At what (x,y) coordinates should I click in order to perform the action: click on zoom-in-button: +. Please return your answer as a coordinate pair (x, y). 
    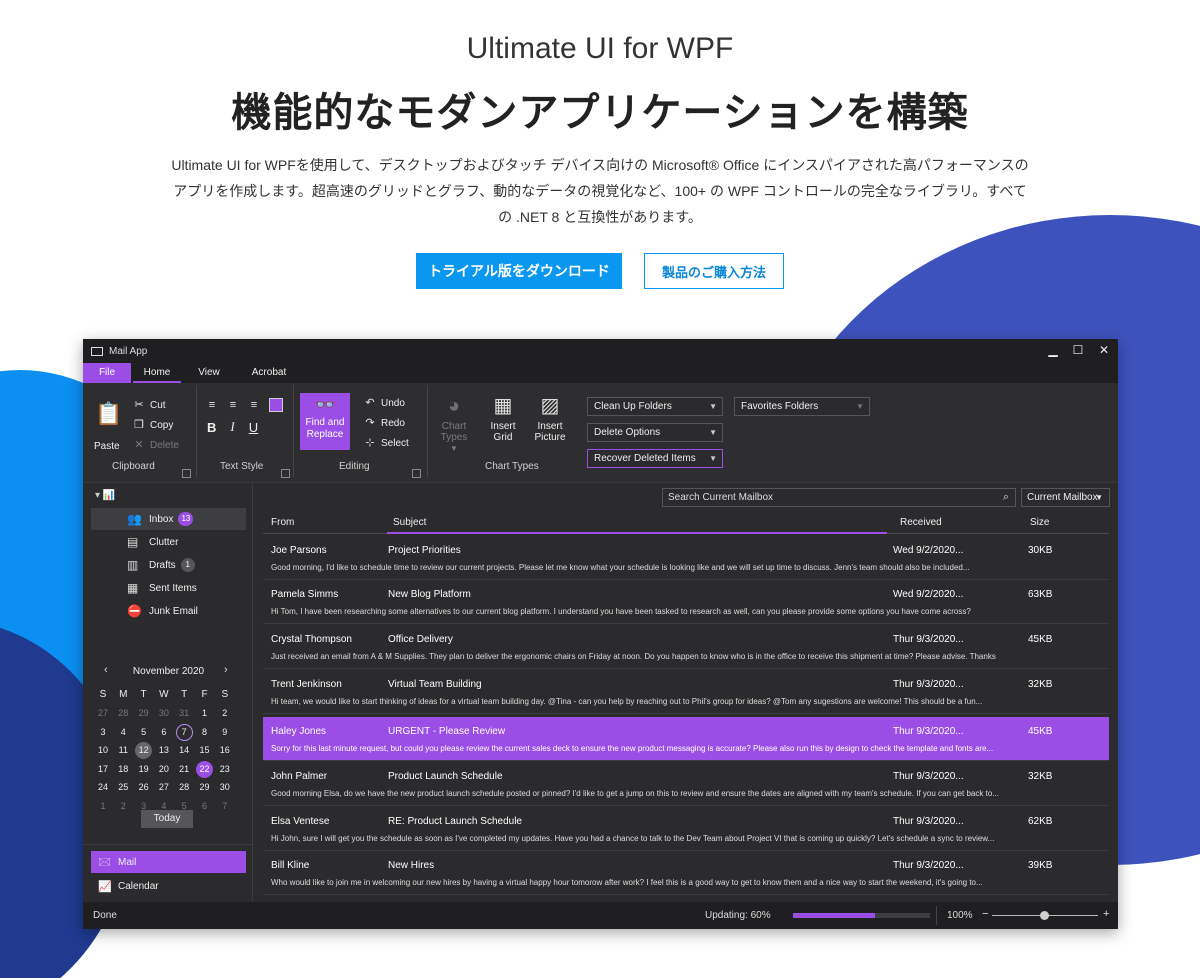
    Looking at the image, I should click on (1106, 914).